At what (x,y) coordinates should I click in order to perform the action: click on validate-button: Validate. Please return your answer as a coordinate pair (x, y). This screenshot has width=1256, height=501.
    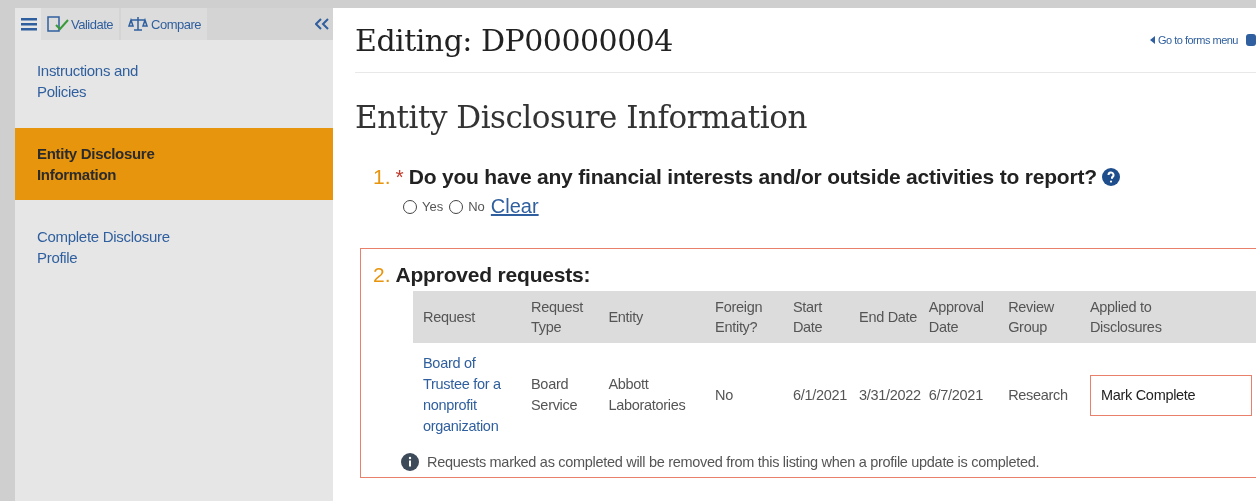
    Looking at the image, I should click on (80, 24).